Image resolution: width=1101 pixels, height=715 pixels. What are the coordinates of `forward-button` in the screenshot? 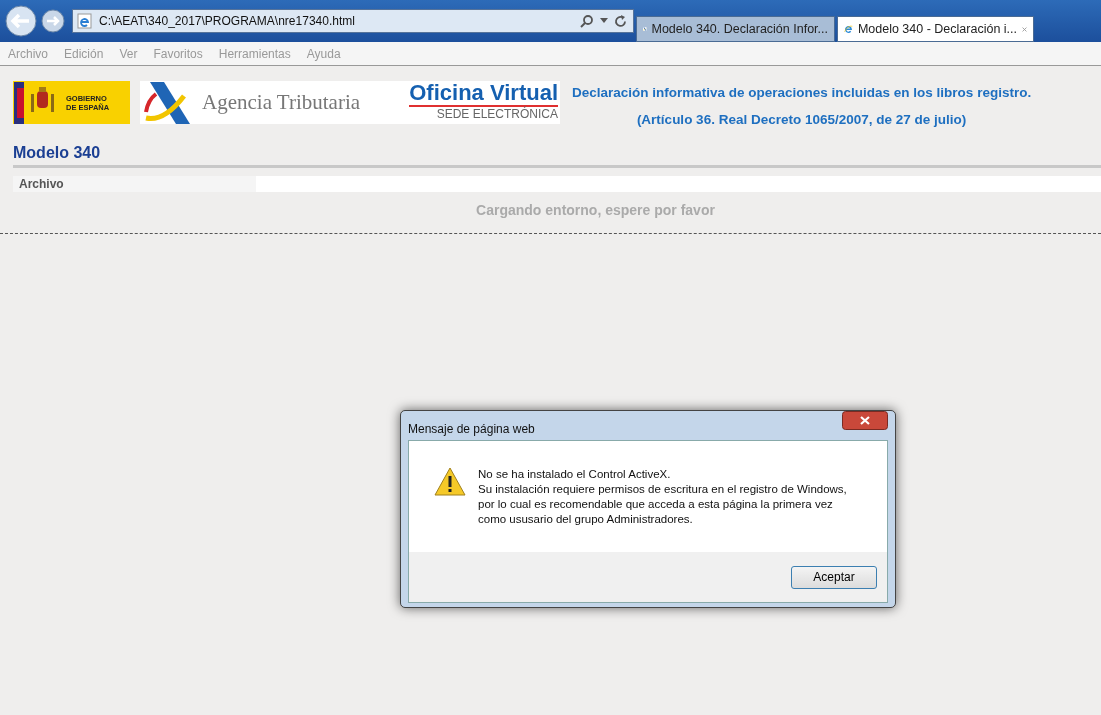 It's located at (53, 21).